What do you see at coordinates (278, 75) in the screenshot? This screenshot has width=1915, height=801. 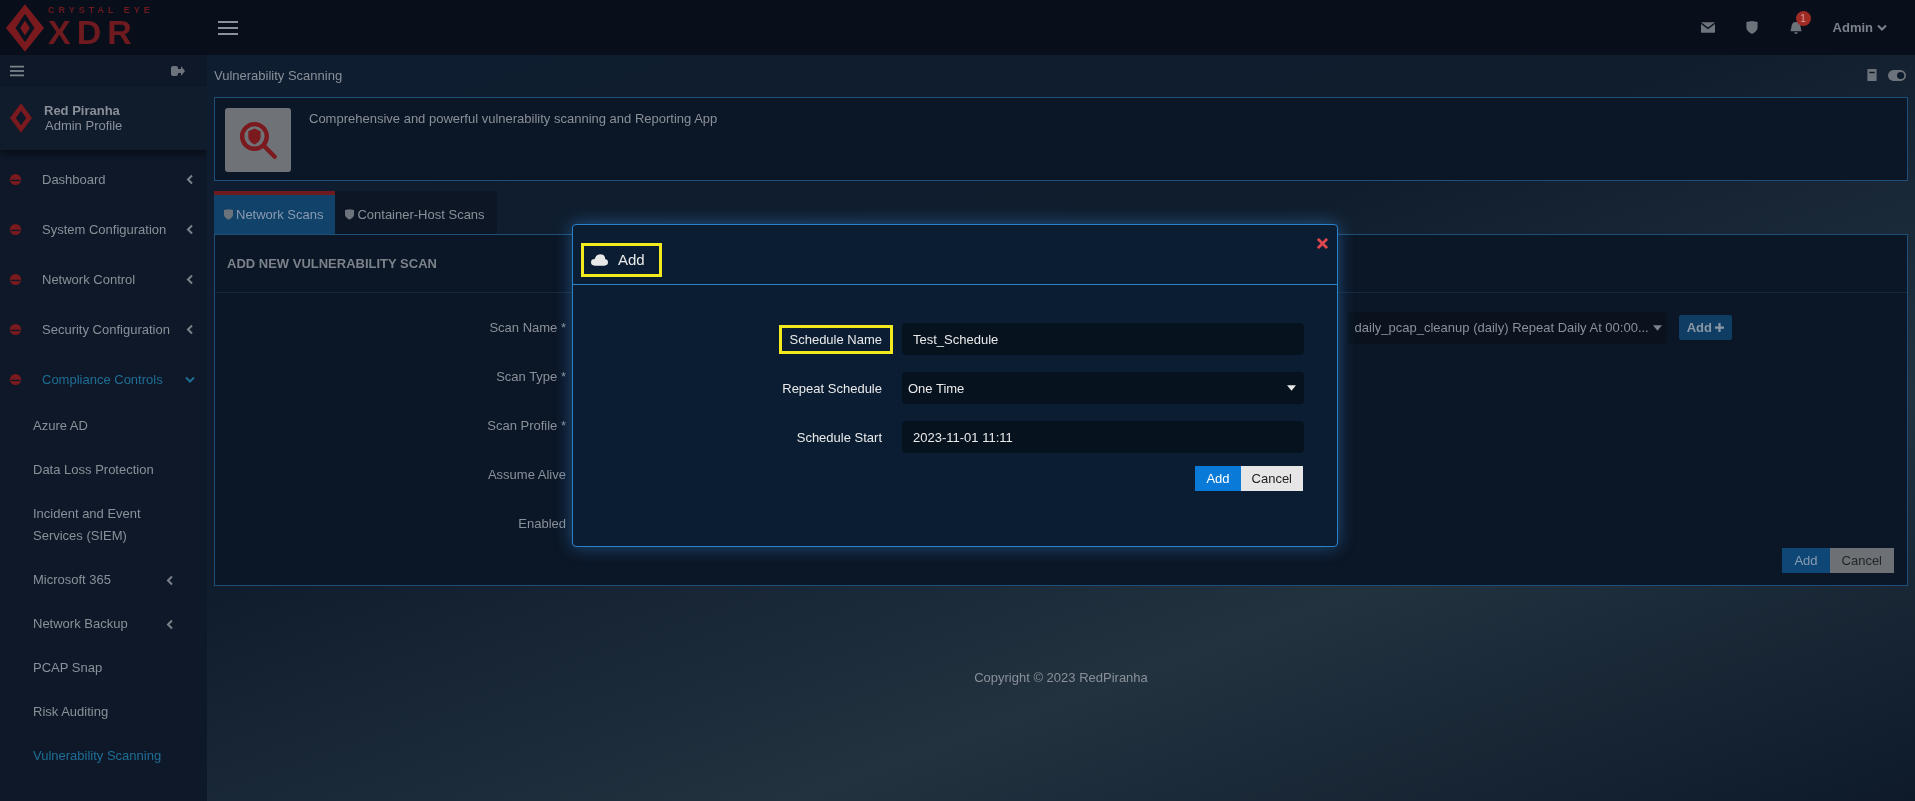 I see `page-title: Vulnerability Scanning` at bounding box center [278, 75].